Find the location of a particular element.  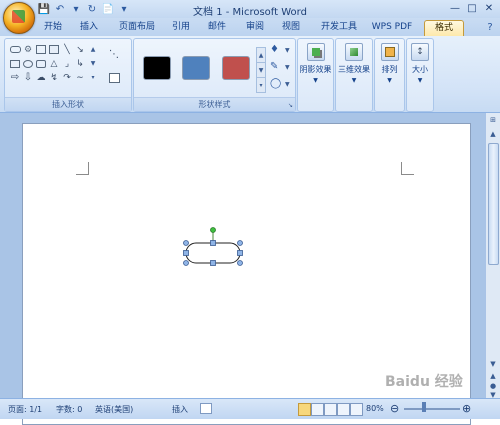

lightning-shape-icon: ↯ is located at coordinates (54, 77).